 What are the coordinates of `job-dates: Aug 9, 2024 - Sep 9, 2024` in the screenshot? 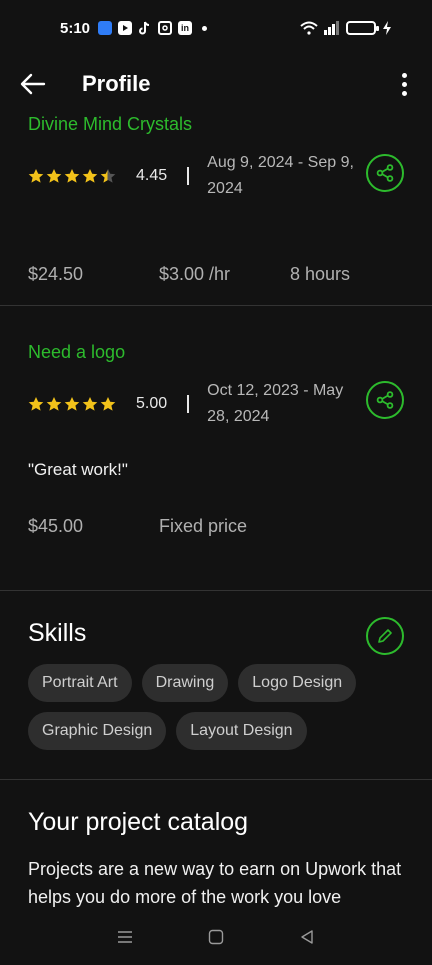 It's located at (280, 175).